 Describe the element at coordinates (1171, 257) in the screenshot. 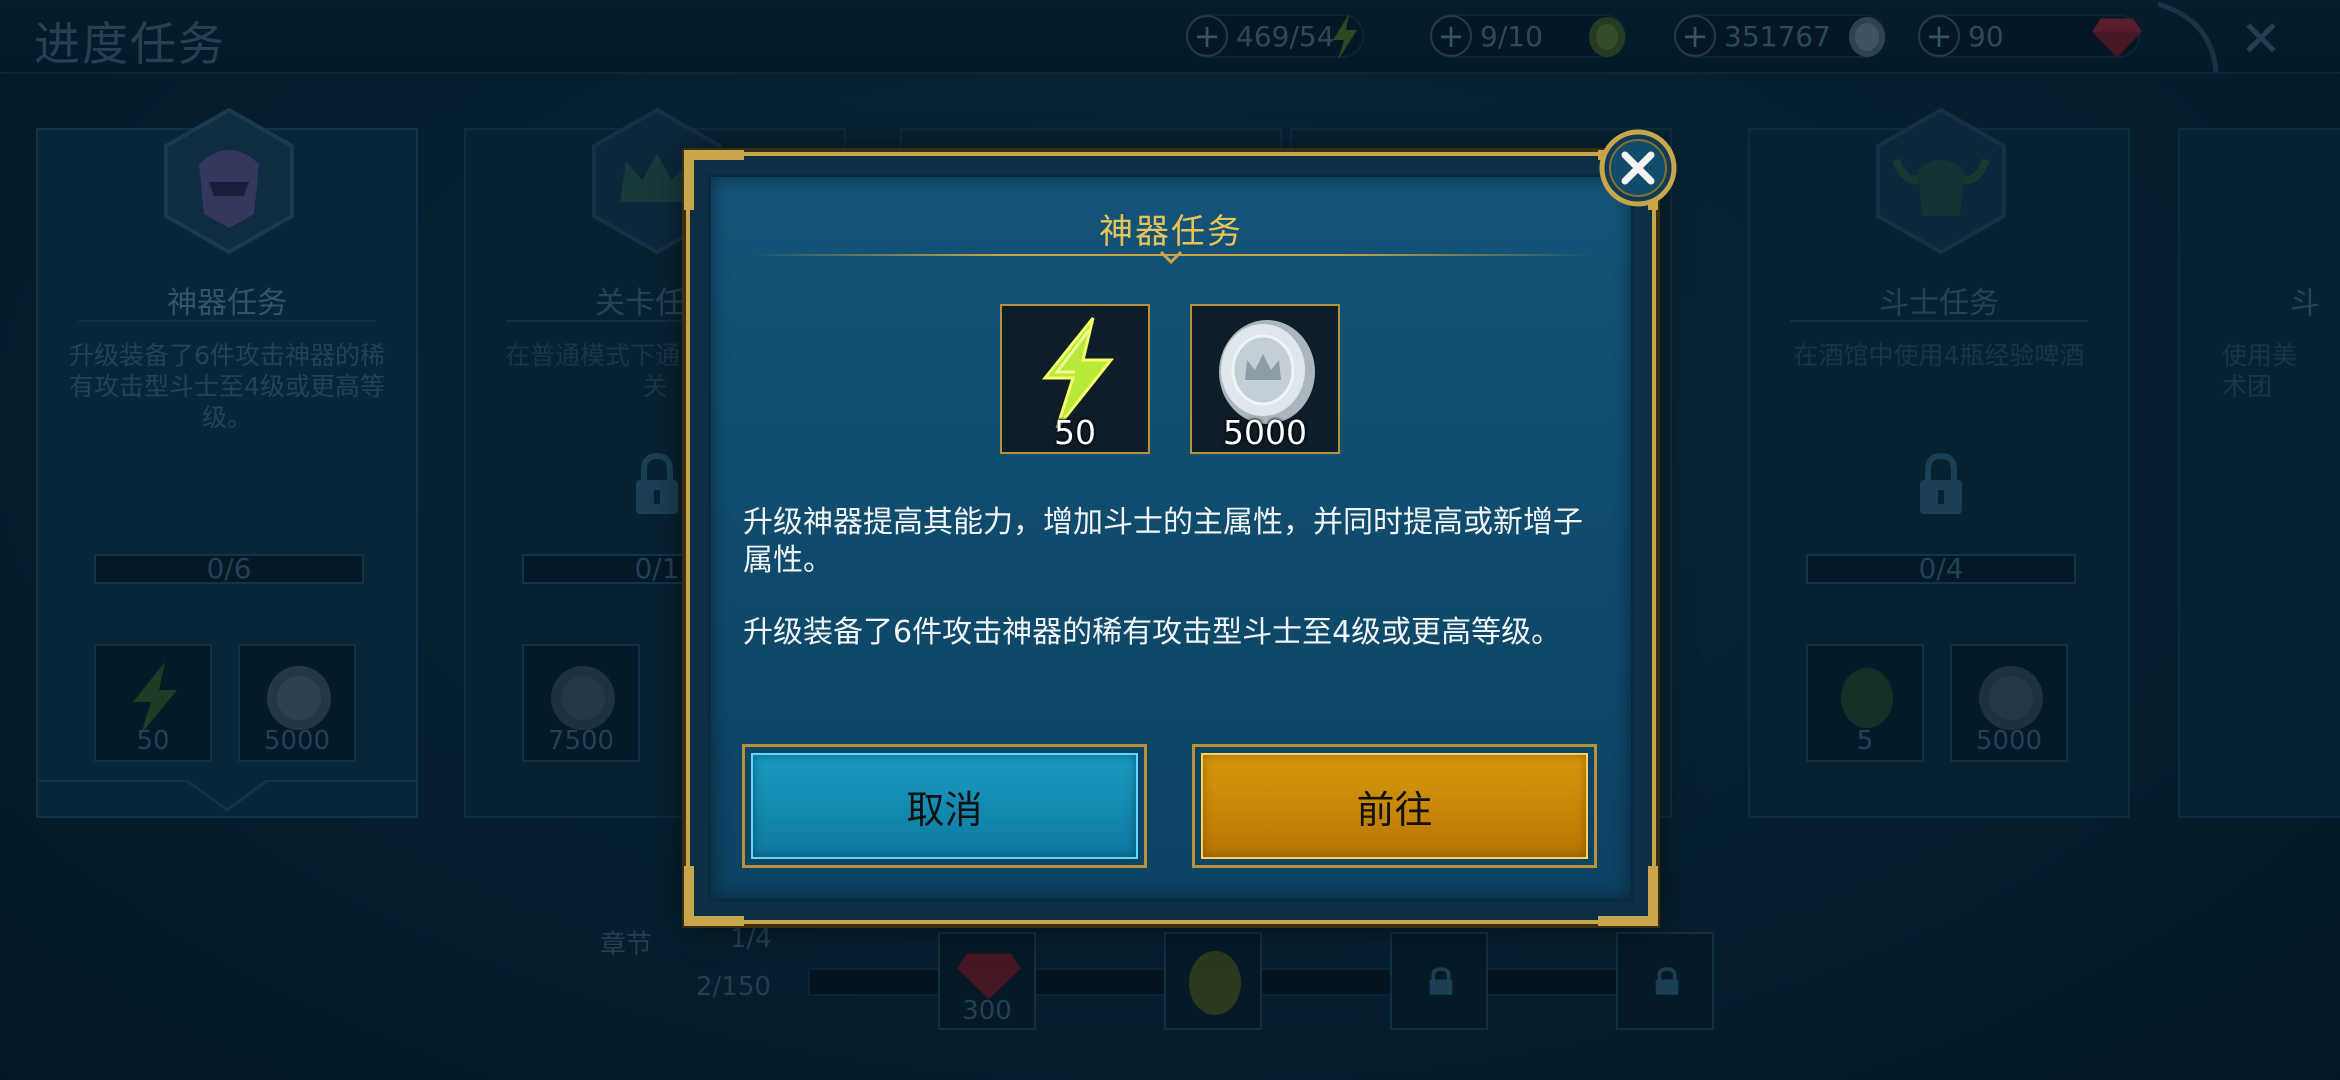

I see `divider-arrow-icon` at that location.